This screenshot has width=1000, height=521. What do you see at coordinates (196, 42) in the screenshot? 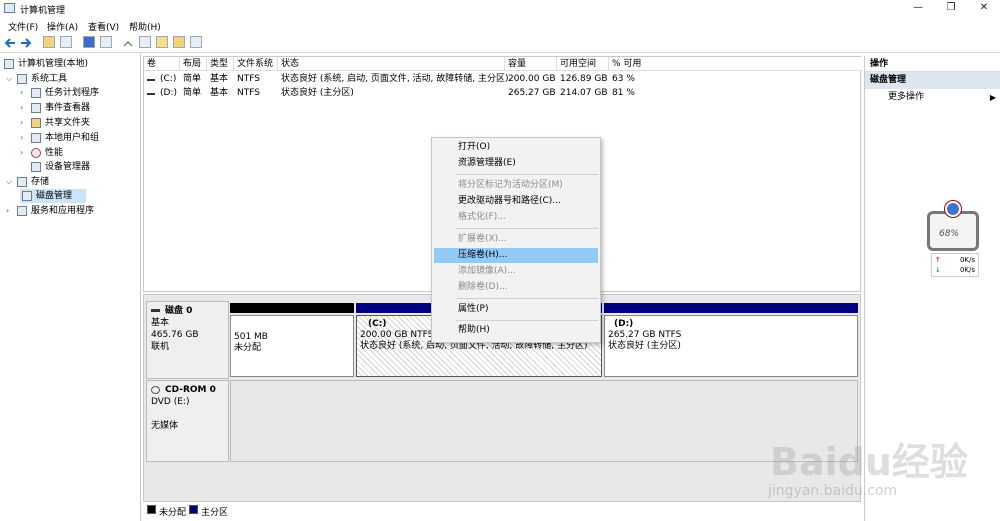
I see `console-icon` at bounding box center [196, 42].